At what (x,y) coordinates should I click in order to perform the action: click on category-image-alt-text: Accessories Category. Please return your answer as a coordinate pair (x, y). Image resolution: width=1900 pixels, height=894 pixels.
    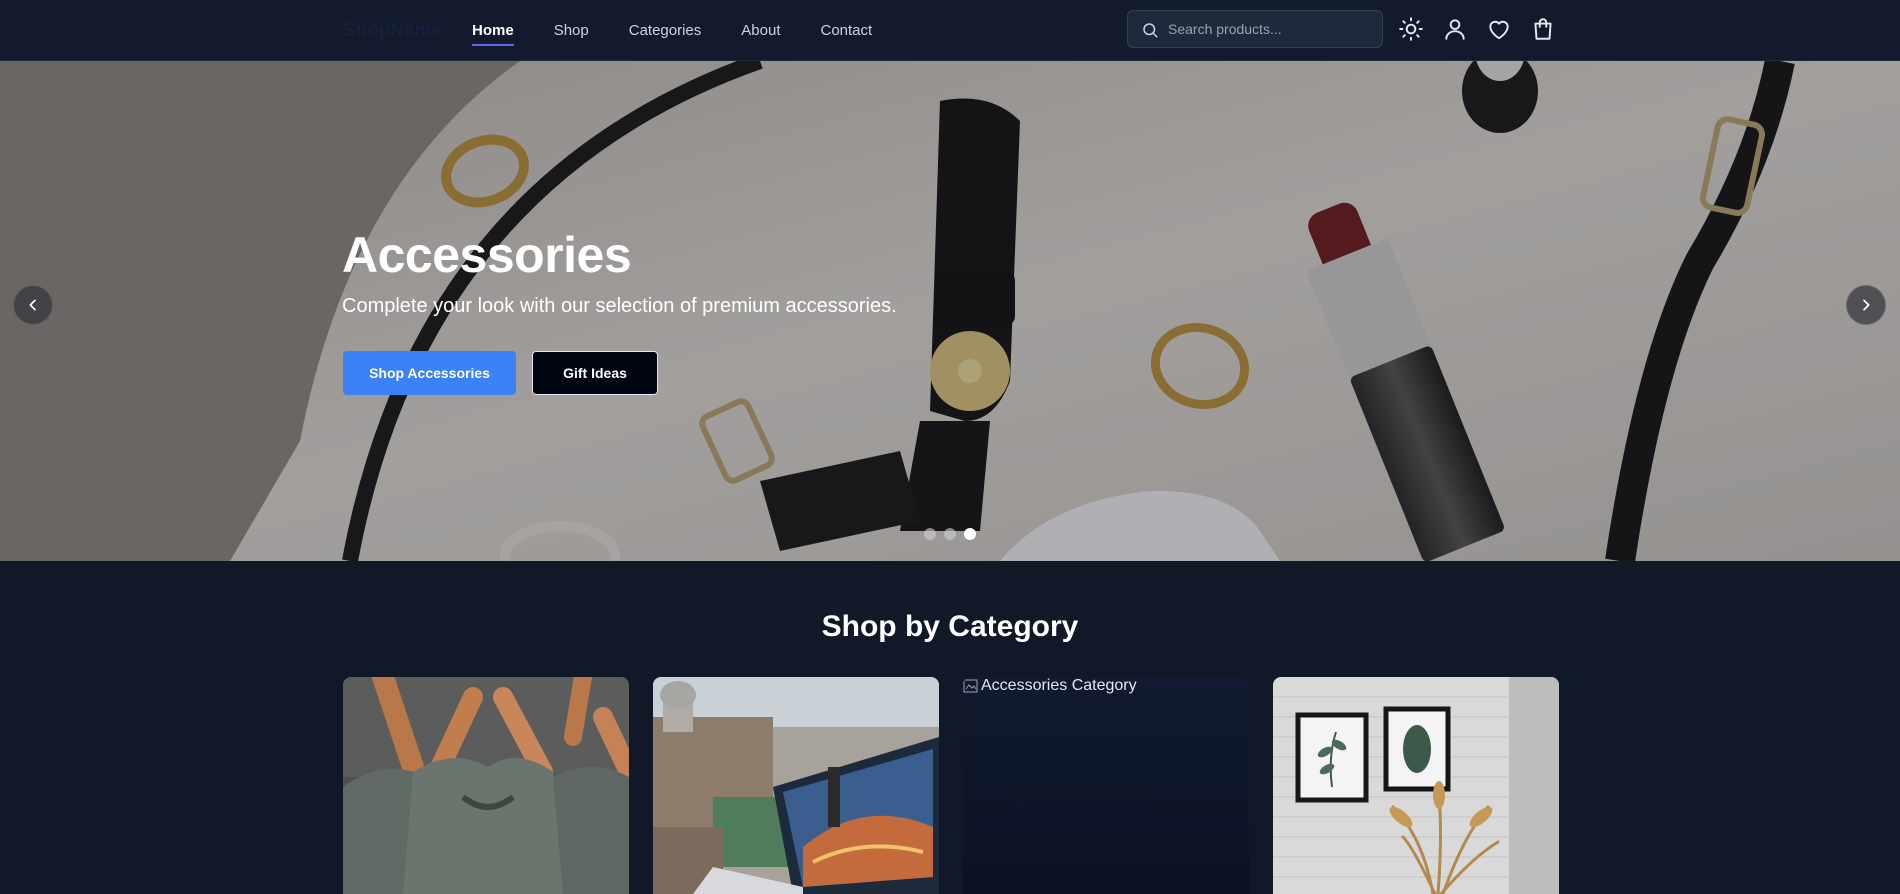
    Looking at the image, I should click on (1059, 685).